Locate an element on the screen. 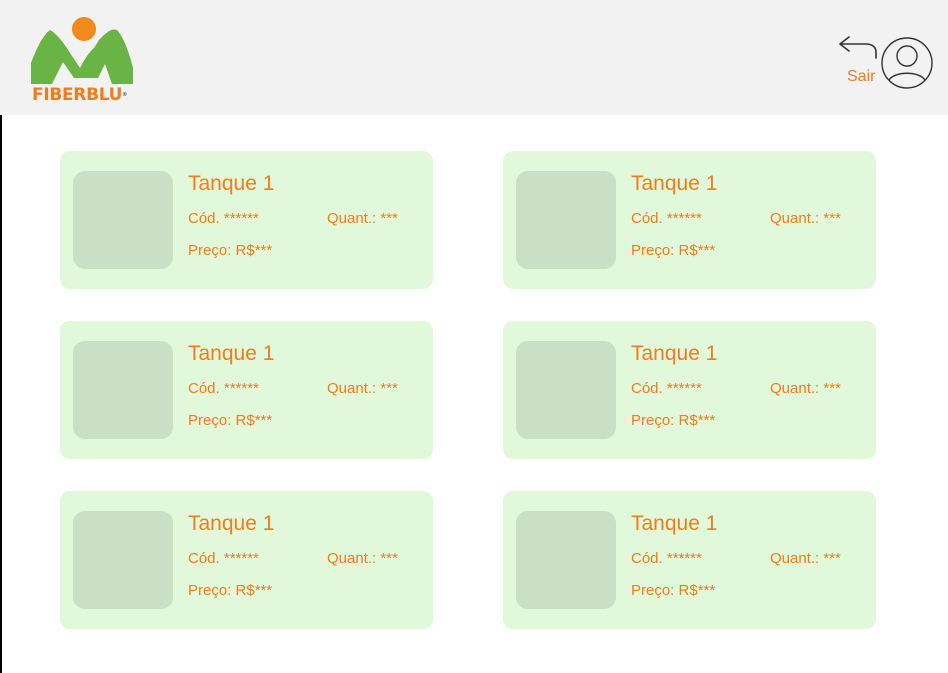 The image size is (948, 673). logout-button: Sair is located at coordinates (859, 62).